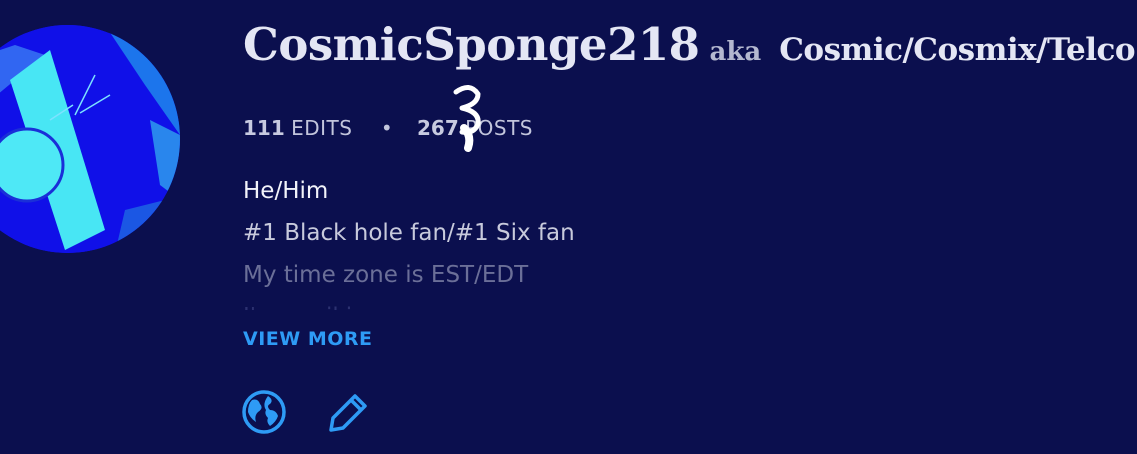  I want to click on view-more-button: VIEW MORE, so click(308, 339).